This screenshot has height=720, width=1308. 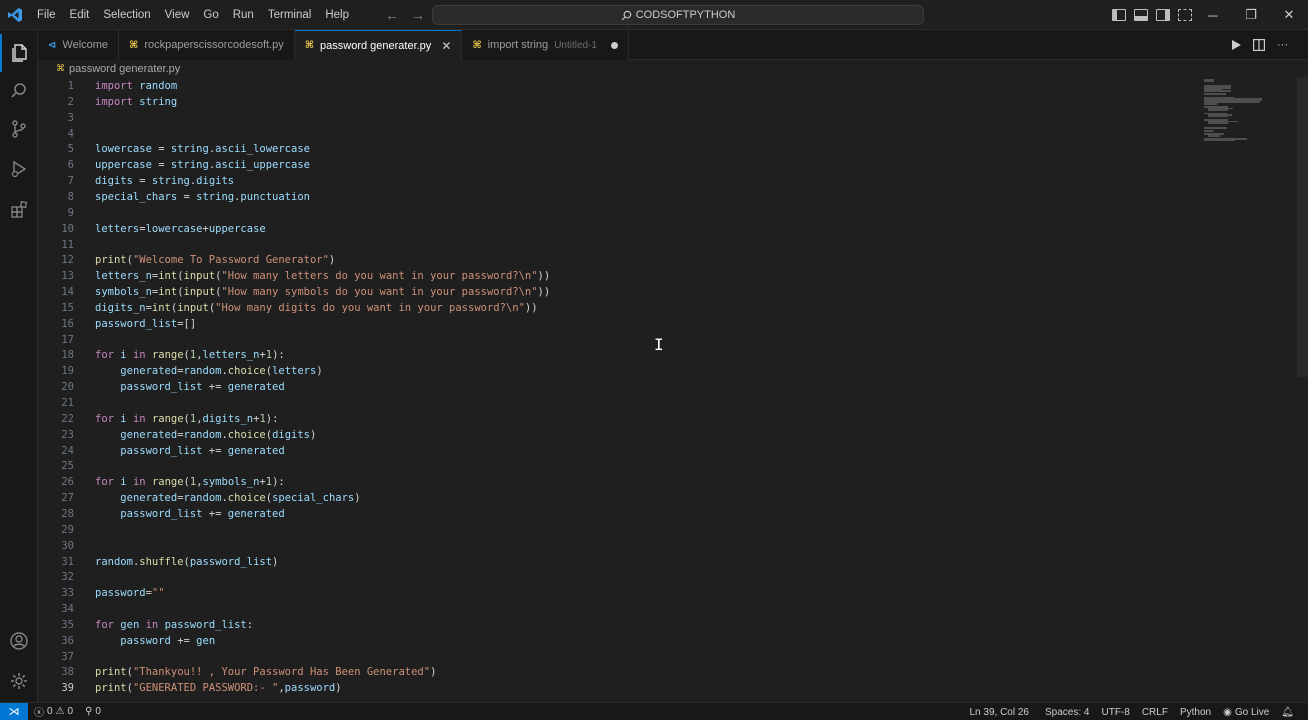 I want to click on menu-view: View, so click(x=177, y=15).